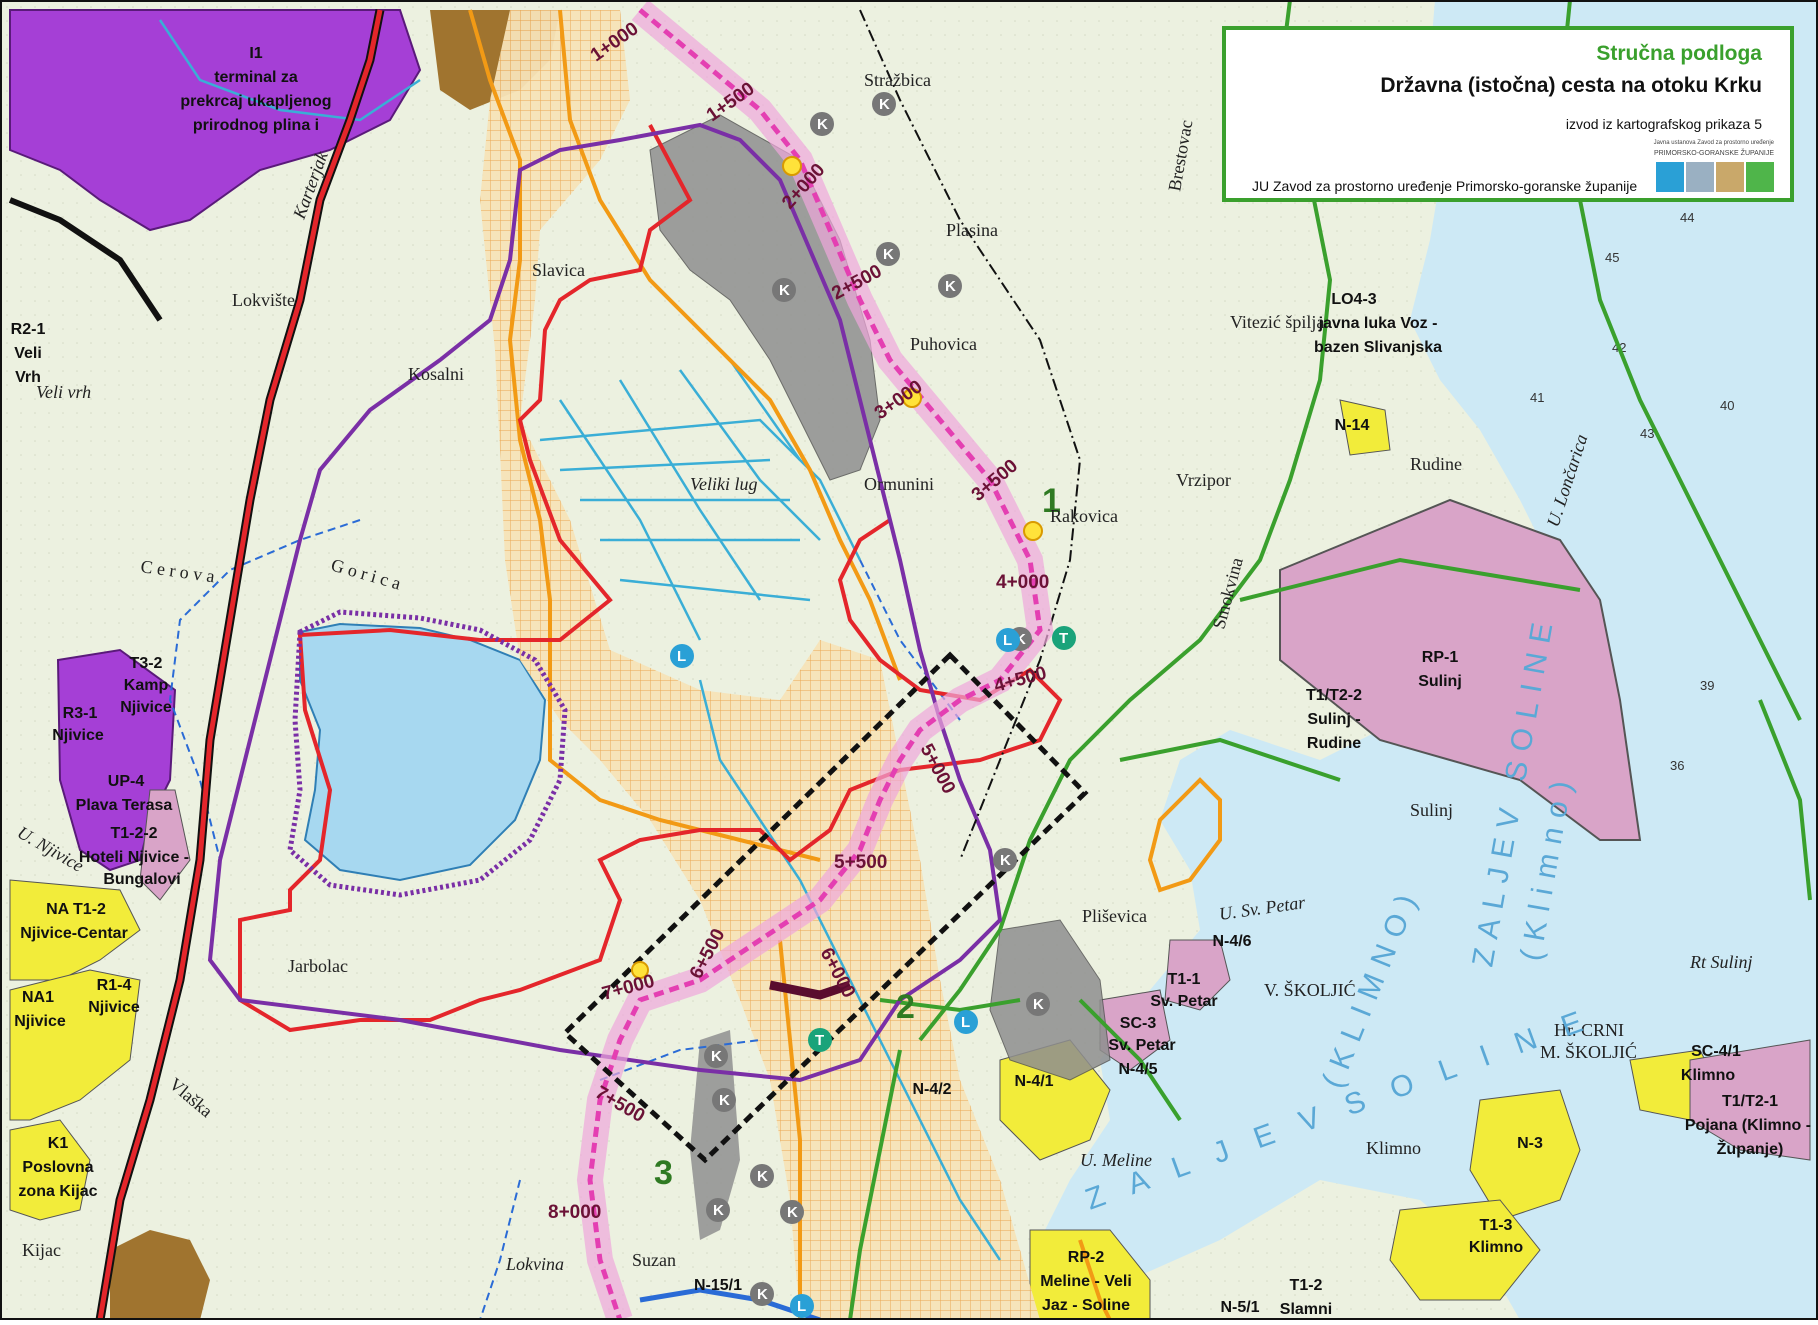 The width and height of the screenshot is (1818, 1325). I want to click on place-plisevica: Pliševica, so click(1114, 916).